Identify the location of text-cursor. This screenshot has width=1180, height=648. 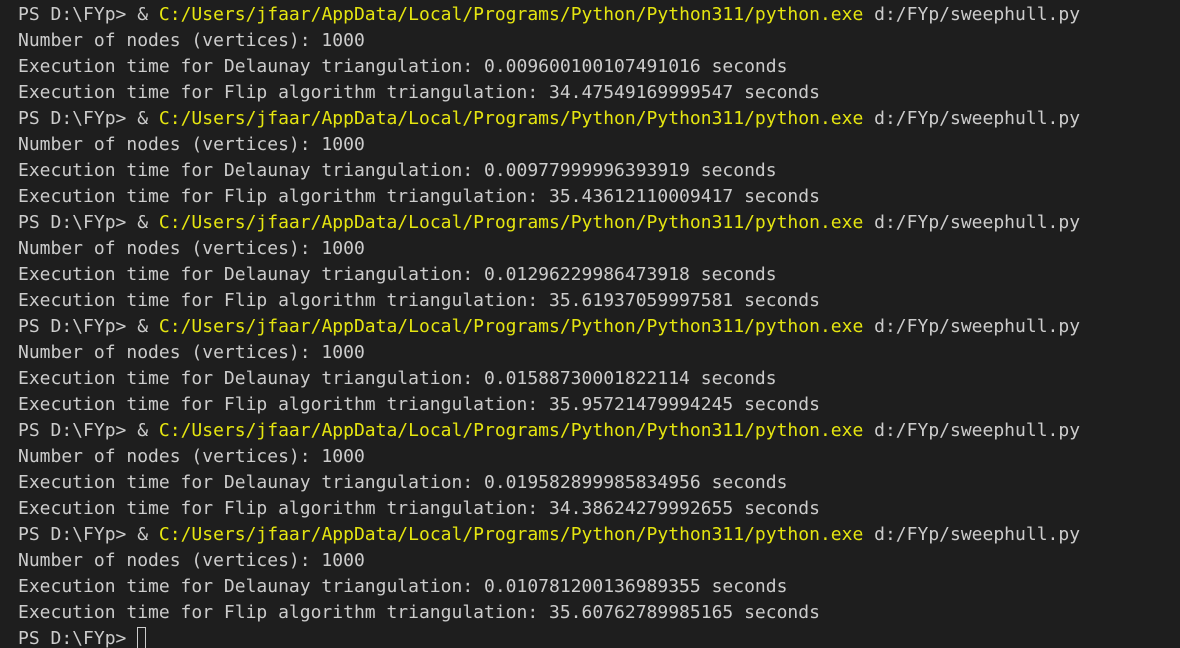
(142, 637).